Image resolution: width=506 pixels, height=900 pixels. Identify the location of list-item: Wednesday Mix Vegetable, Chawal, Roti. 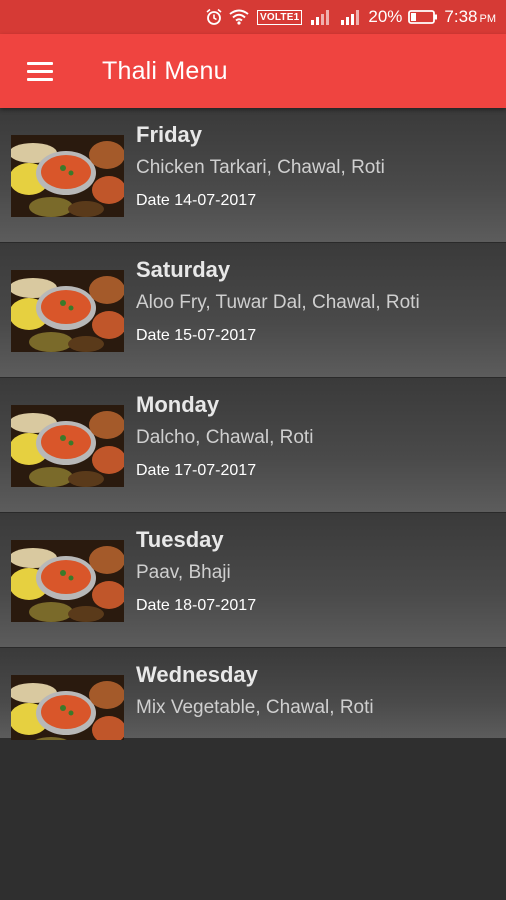
(253, 694).